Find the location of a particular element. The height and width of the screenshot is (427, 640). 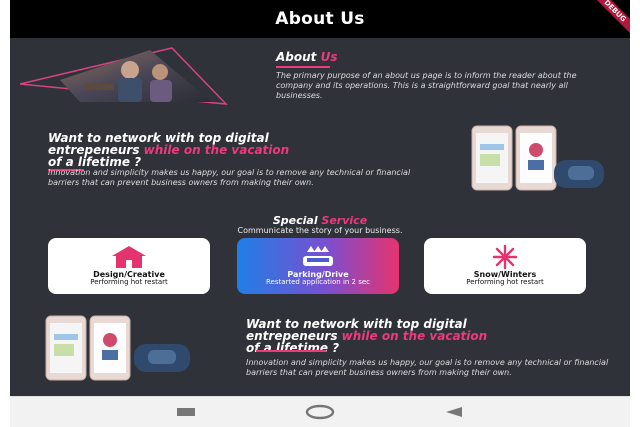

snowflake-icon is located at coordinates (505, 257).